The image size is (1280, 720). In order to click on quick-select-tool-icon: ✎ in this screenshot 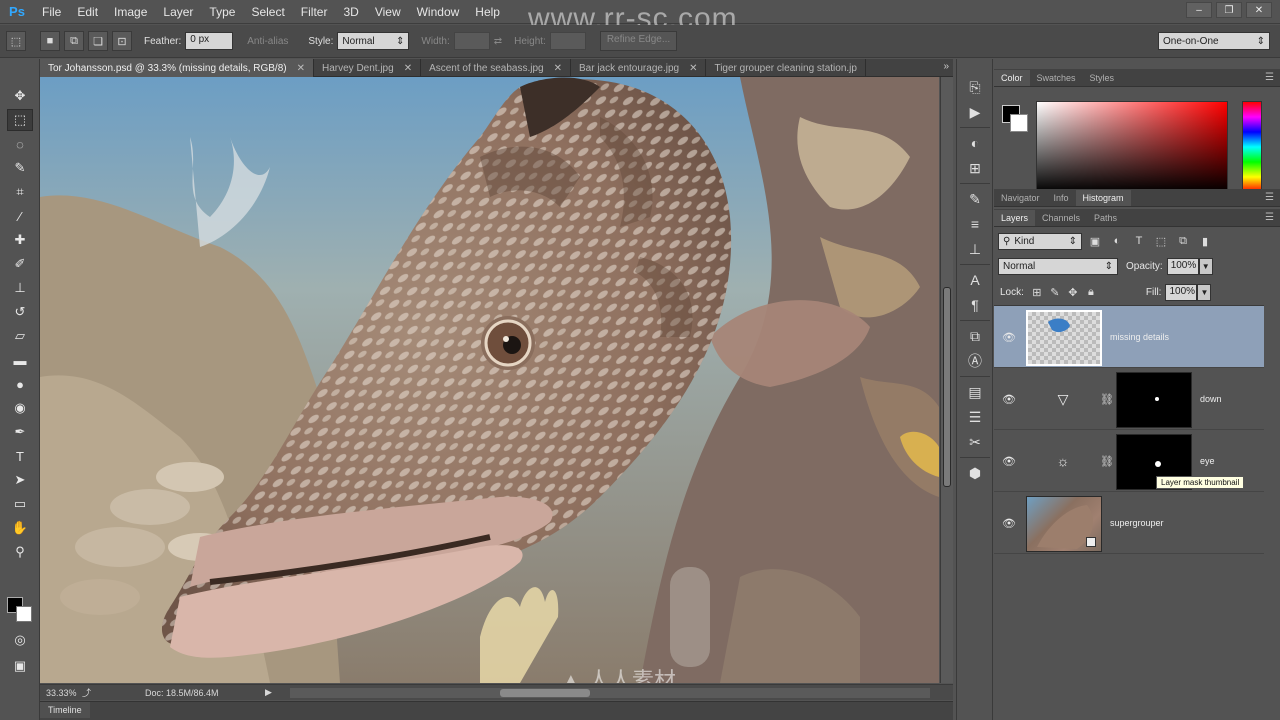, I will do `click(20, 168)`.